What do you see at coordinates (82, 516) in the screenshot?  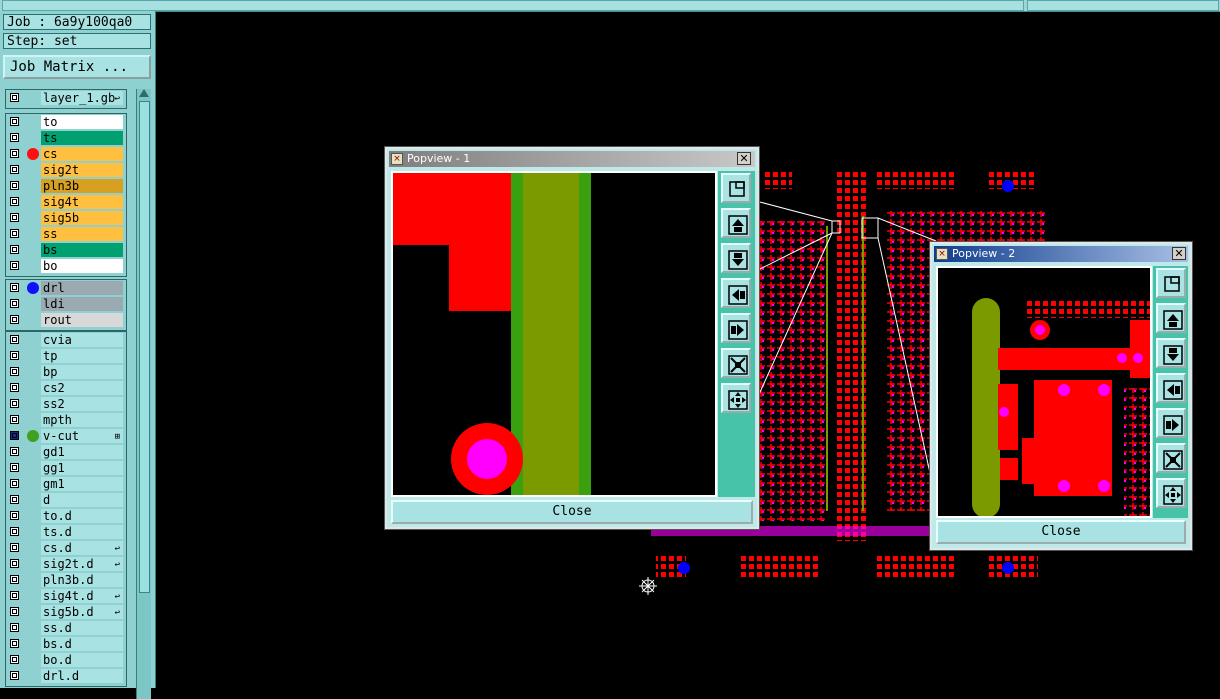 I see `layer-name: to.d` at bounding box center [82, 516].